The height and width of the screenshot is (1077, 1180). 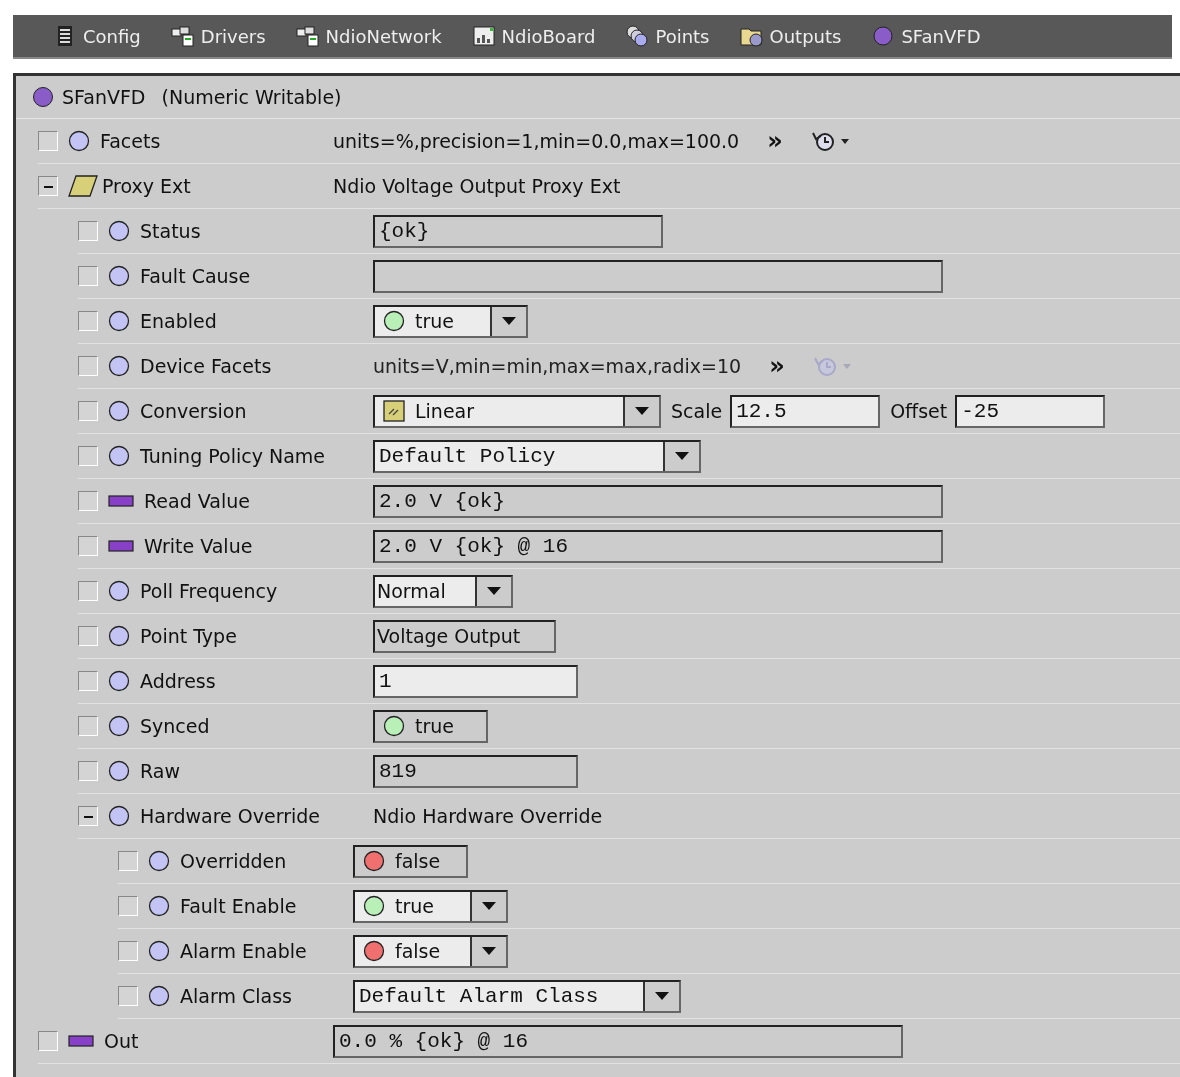 What do you see at coordinates (188, 636) in the screenshot?
I see `property-name: Point Type` at bounding box center [188, 636].